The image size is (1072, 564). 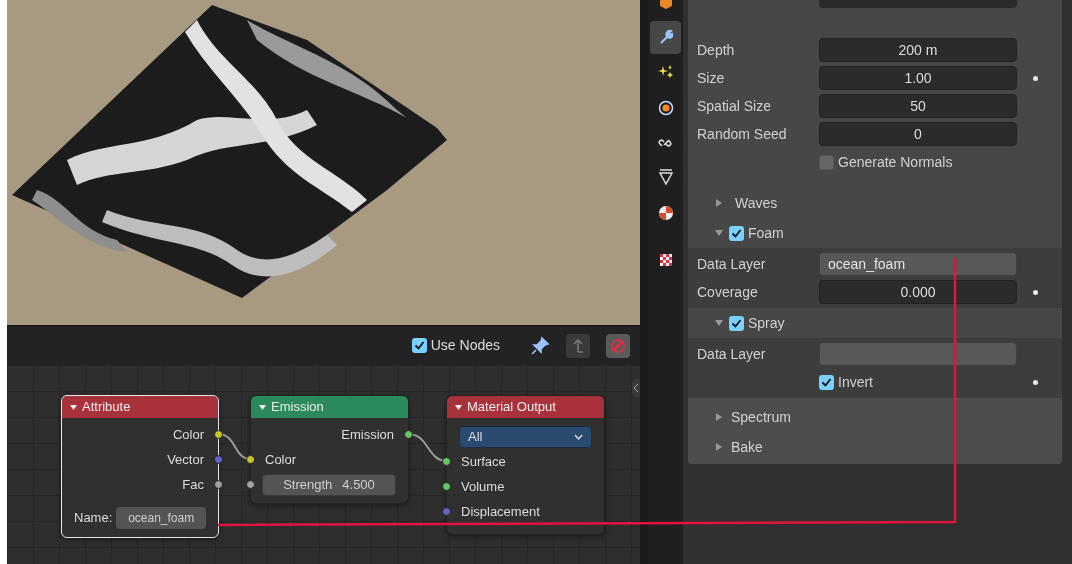 I want to click on sidebar-toggle, so click(x=636, y=388).